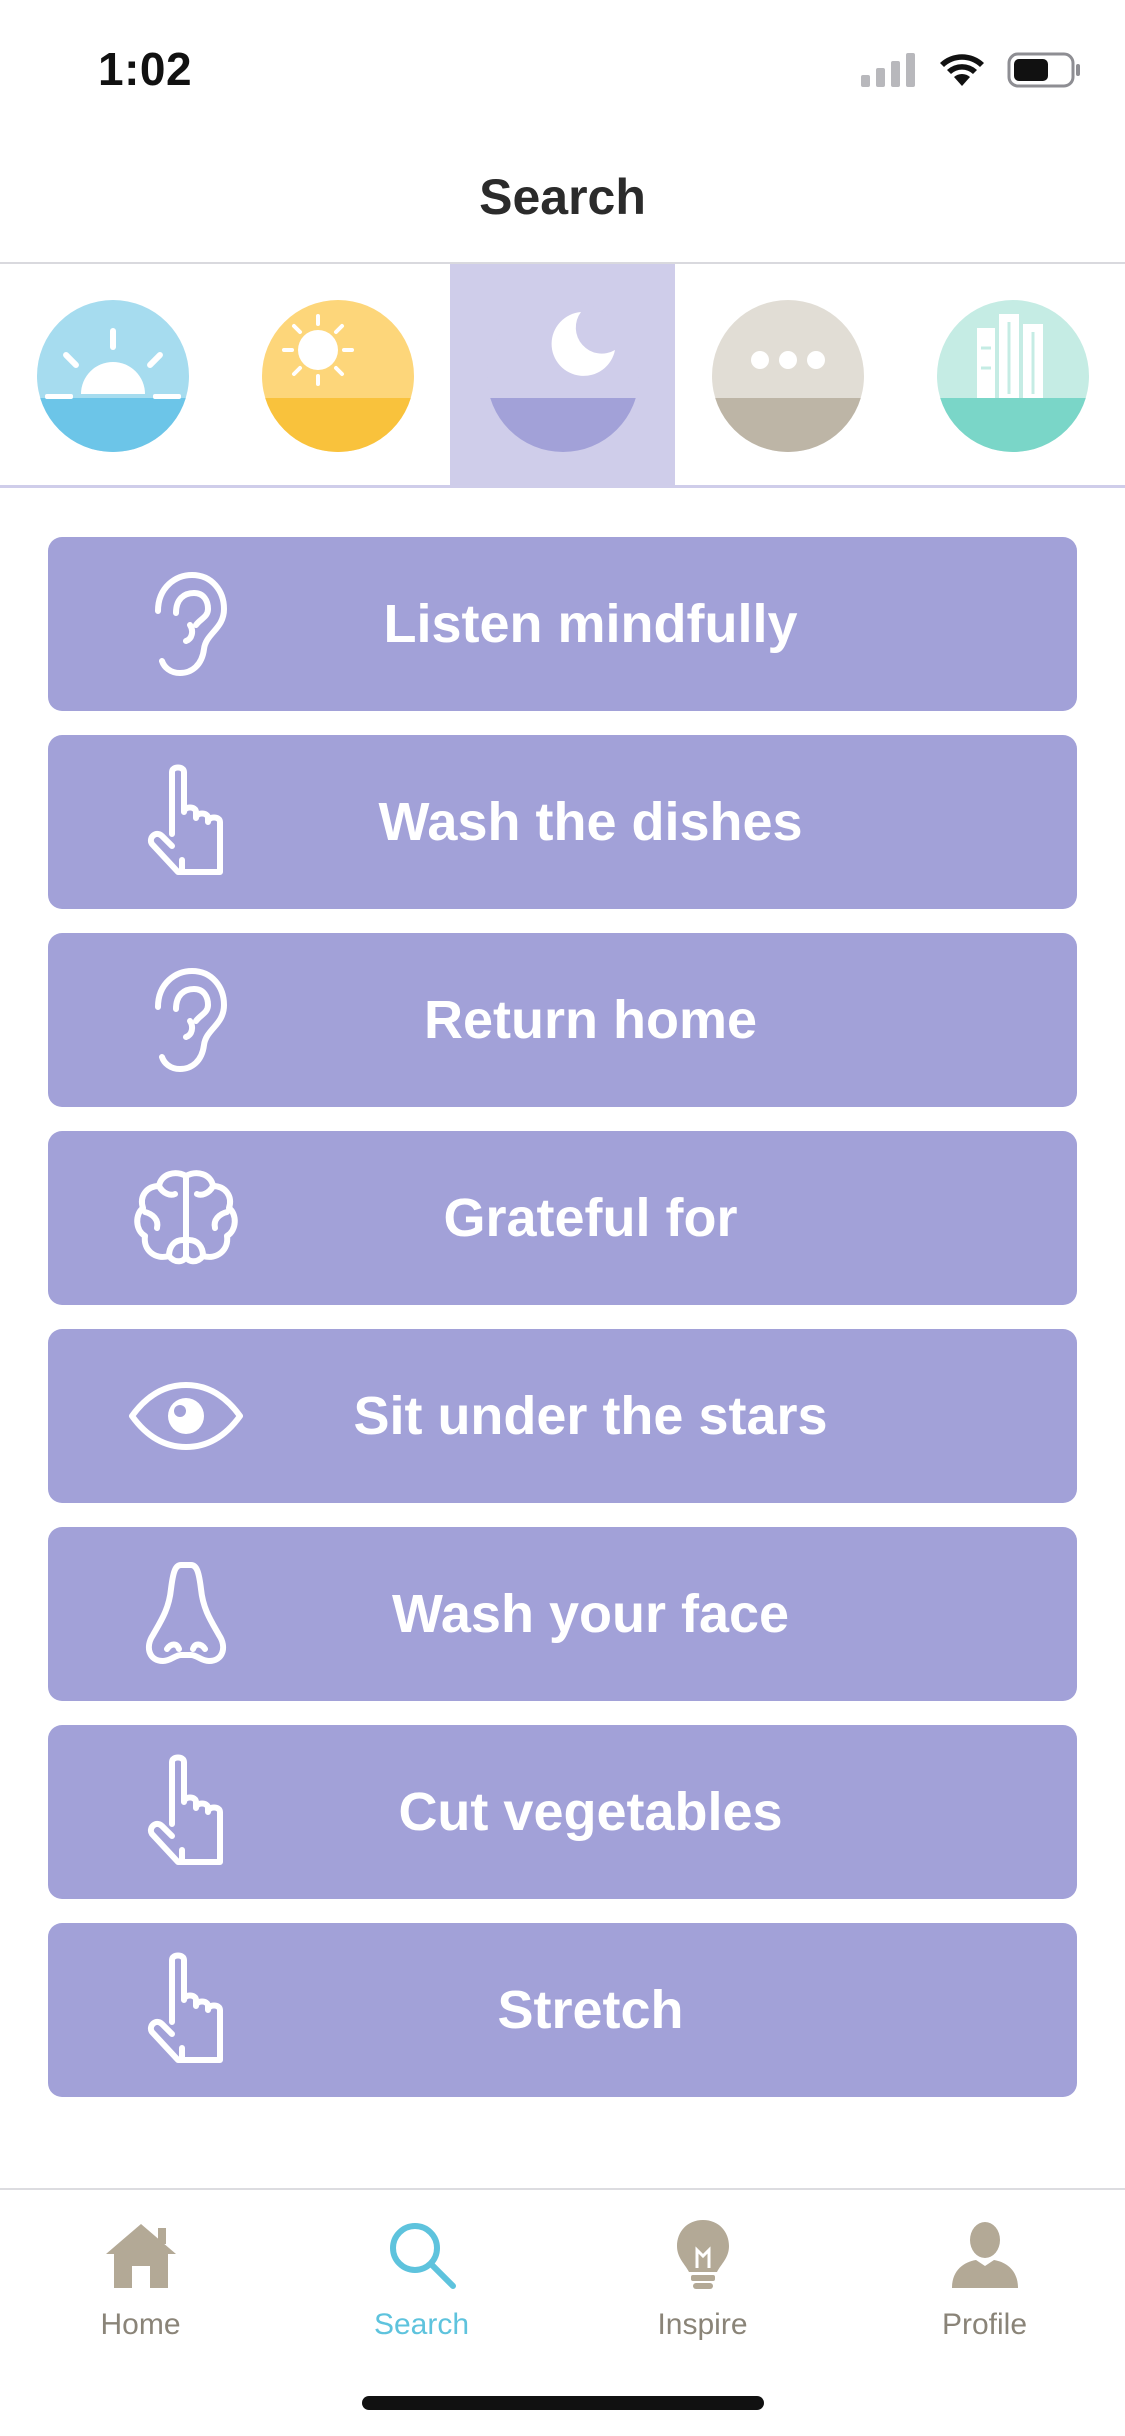 The image size is (1125, 2436). What do you see at coordinates (703, 2255) in the screenshot?
I see `lightbulb-icon` at bounding box center [703, 2255].